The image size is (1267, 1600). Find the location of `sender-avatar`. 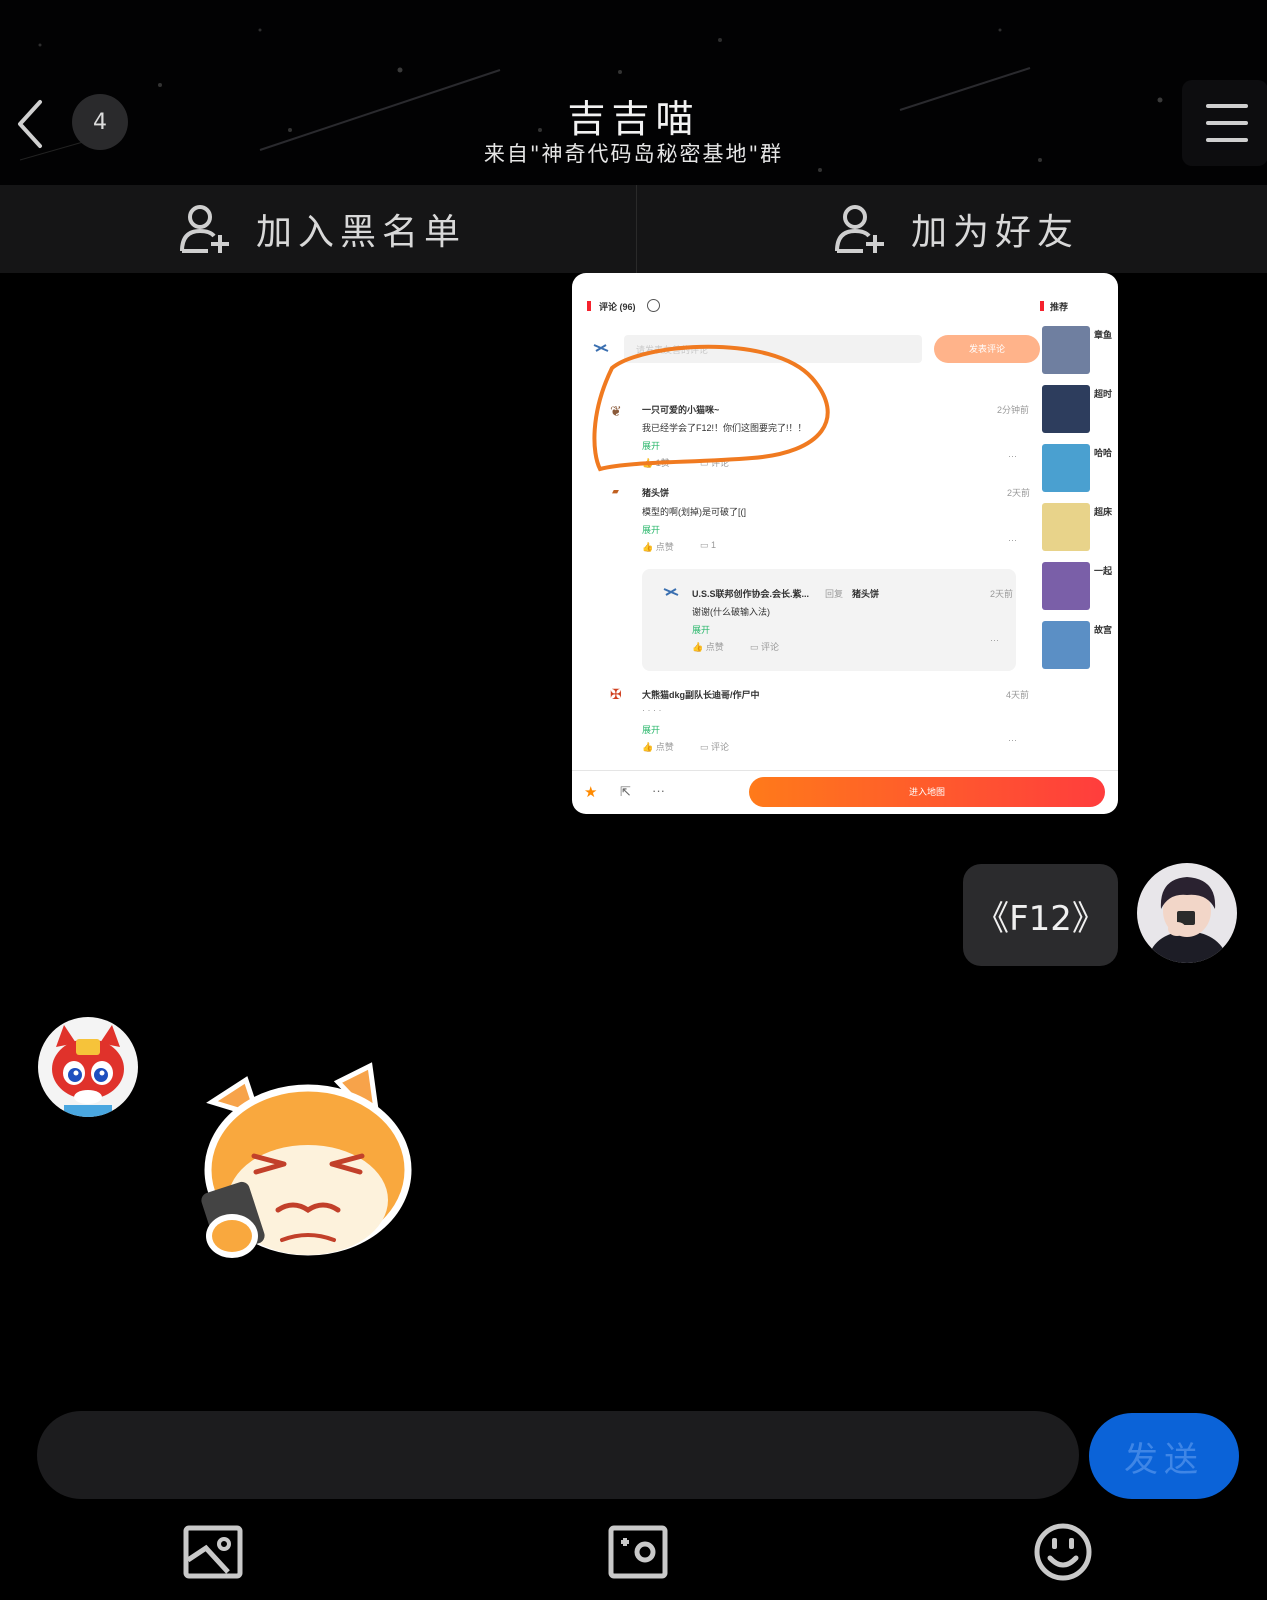

sender-avatar is located at coordinates (88, 1067).